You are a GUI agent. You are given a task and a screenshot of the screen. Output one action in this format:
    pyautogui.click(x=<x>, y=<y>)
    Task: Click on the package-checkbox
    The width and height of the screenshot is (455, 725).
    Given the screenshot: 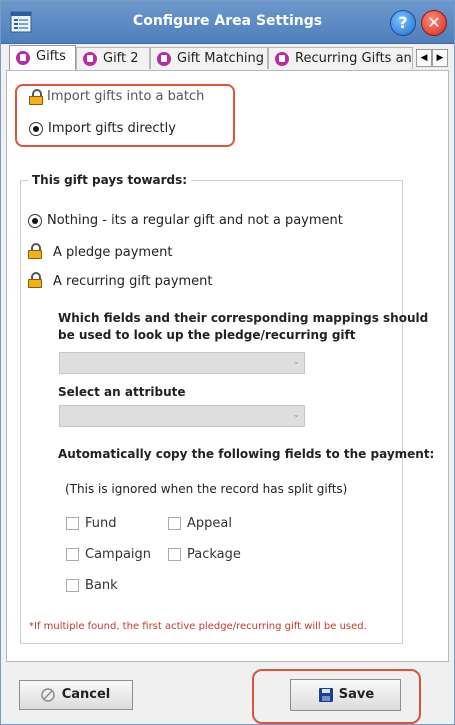 What is the action you would take?
    pyautogui.click(x=174, y=554)
    